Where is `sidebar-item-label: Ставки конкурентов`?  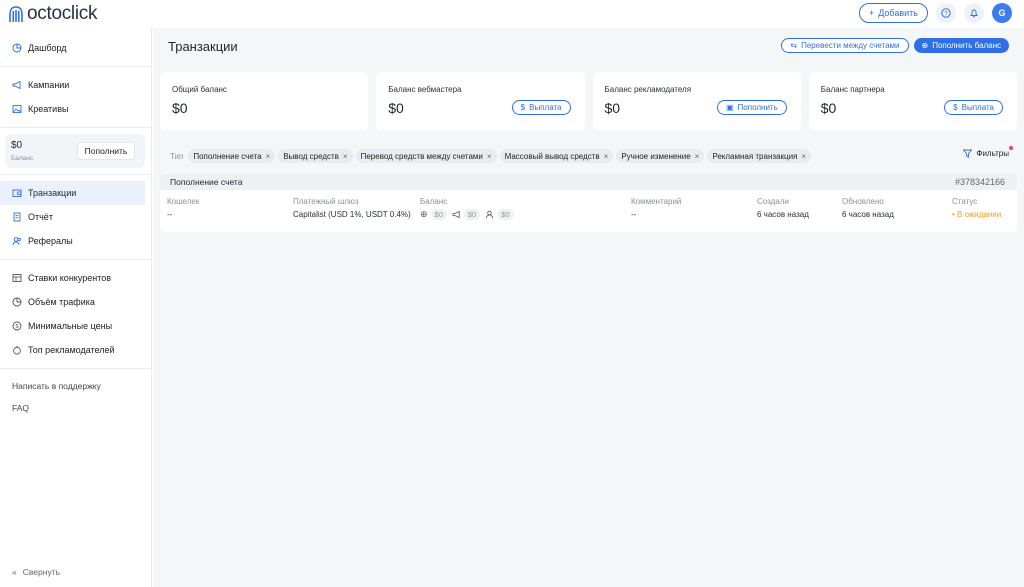 sidebar-item-label: Ставки конкурентов is located at coordinates (70, 278).